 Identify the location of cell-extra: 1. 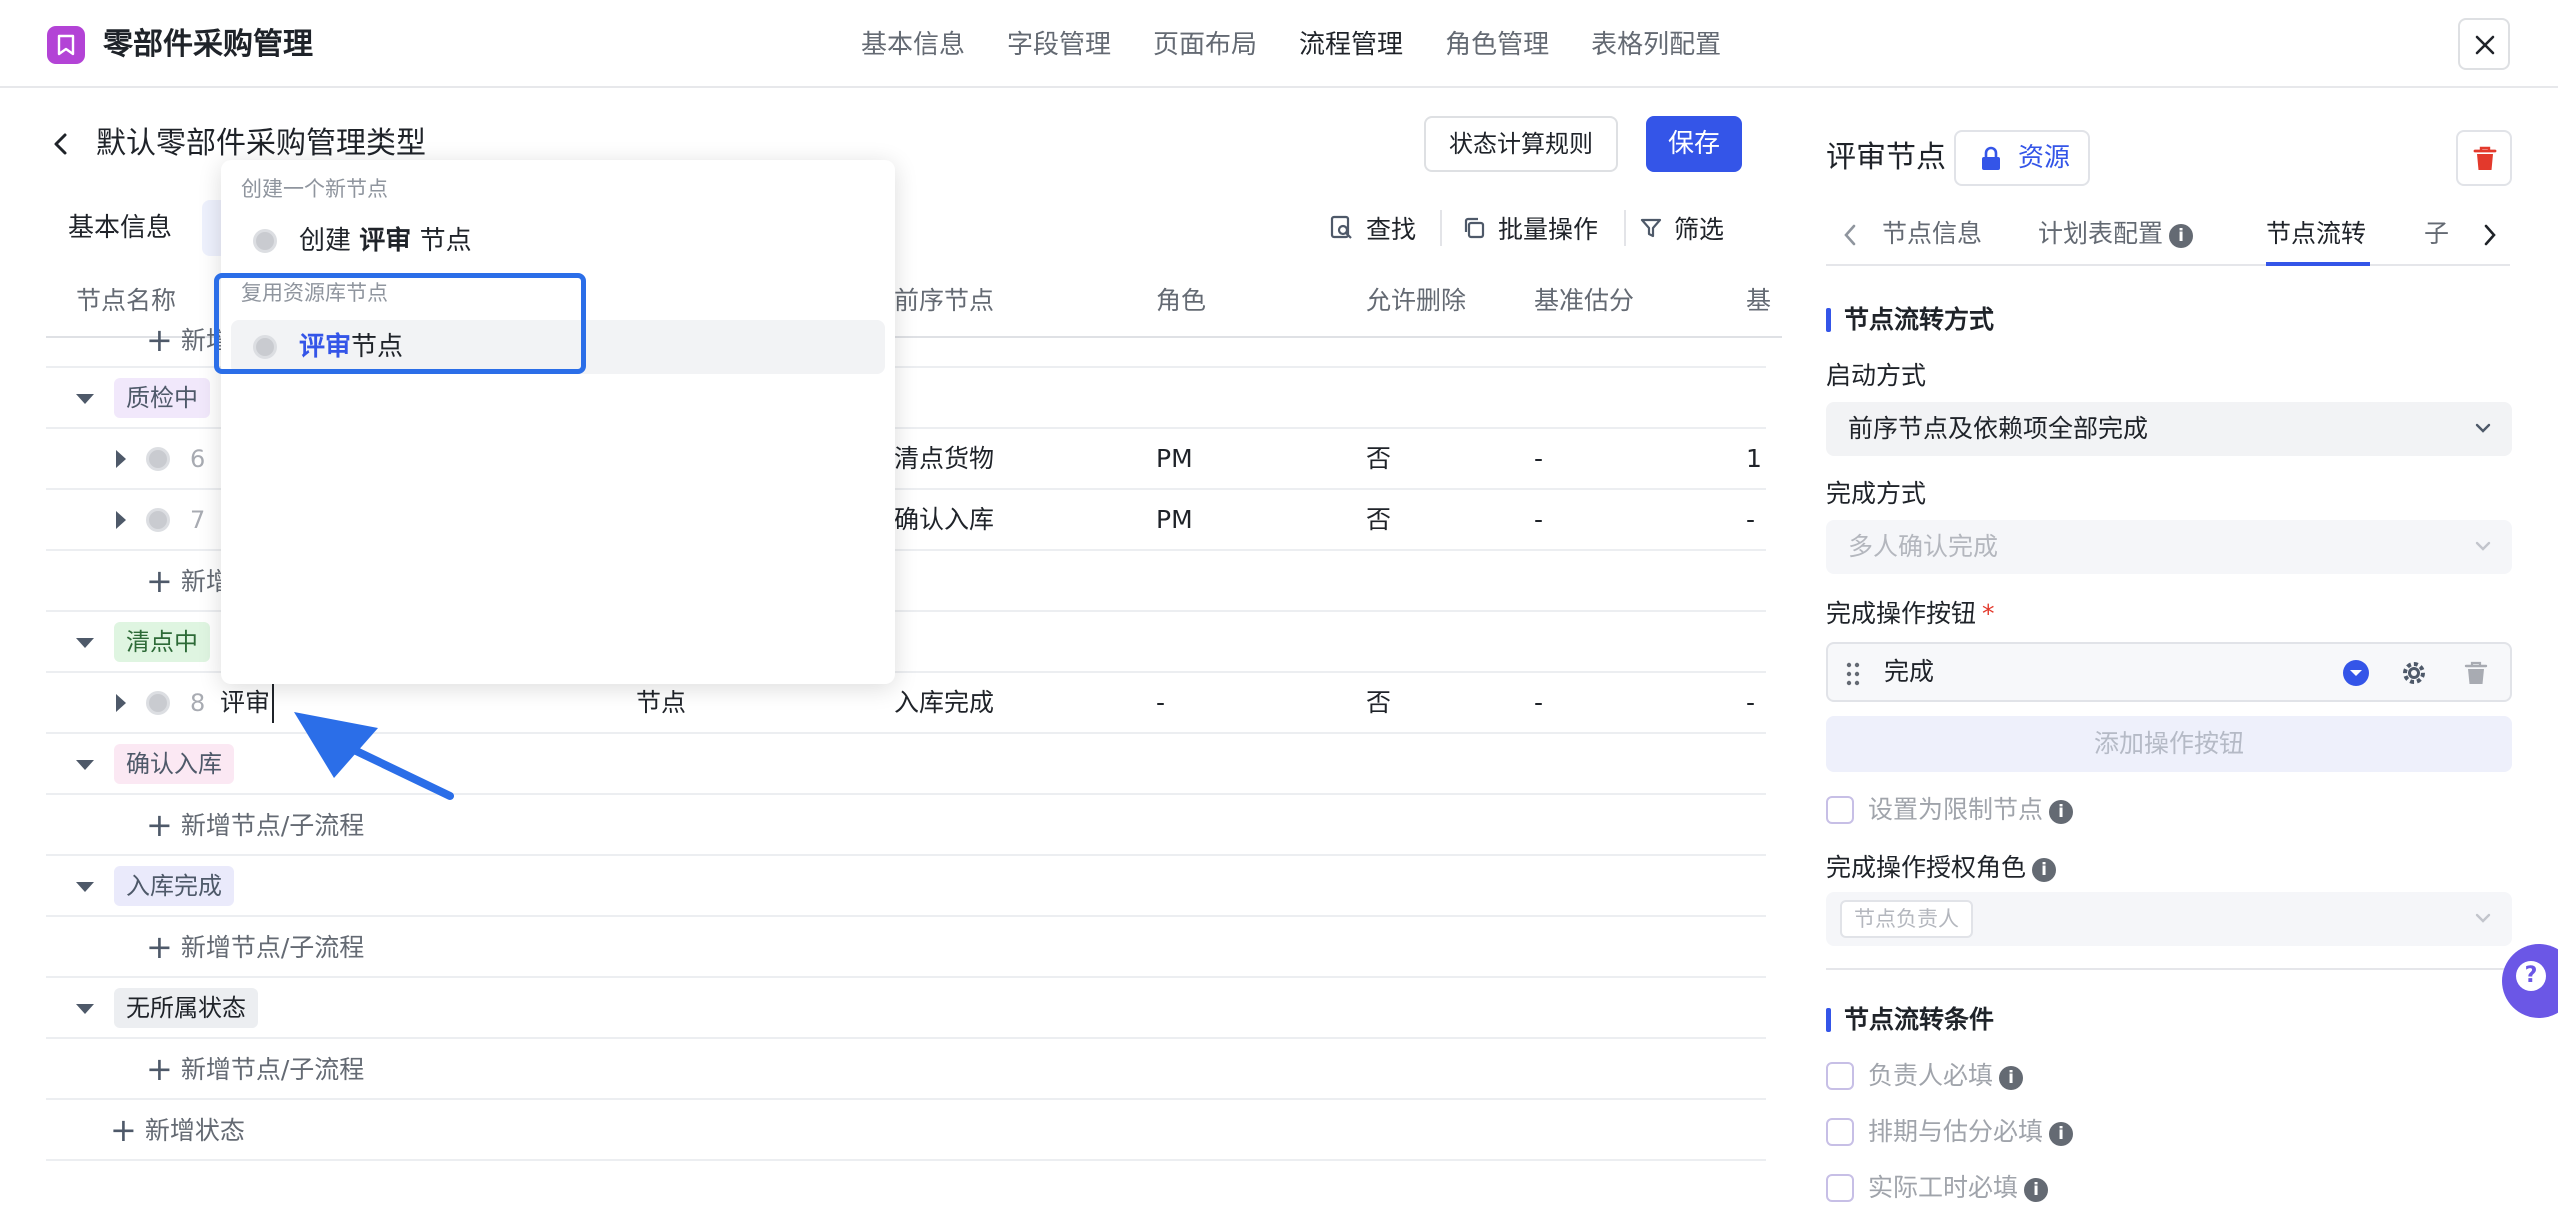
(1754, 458).